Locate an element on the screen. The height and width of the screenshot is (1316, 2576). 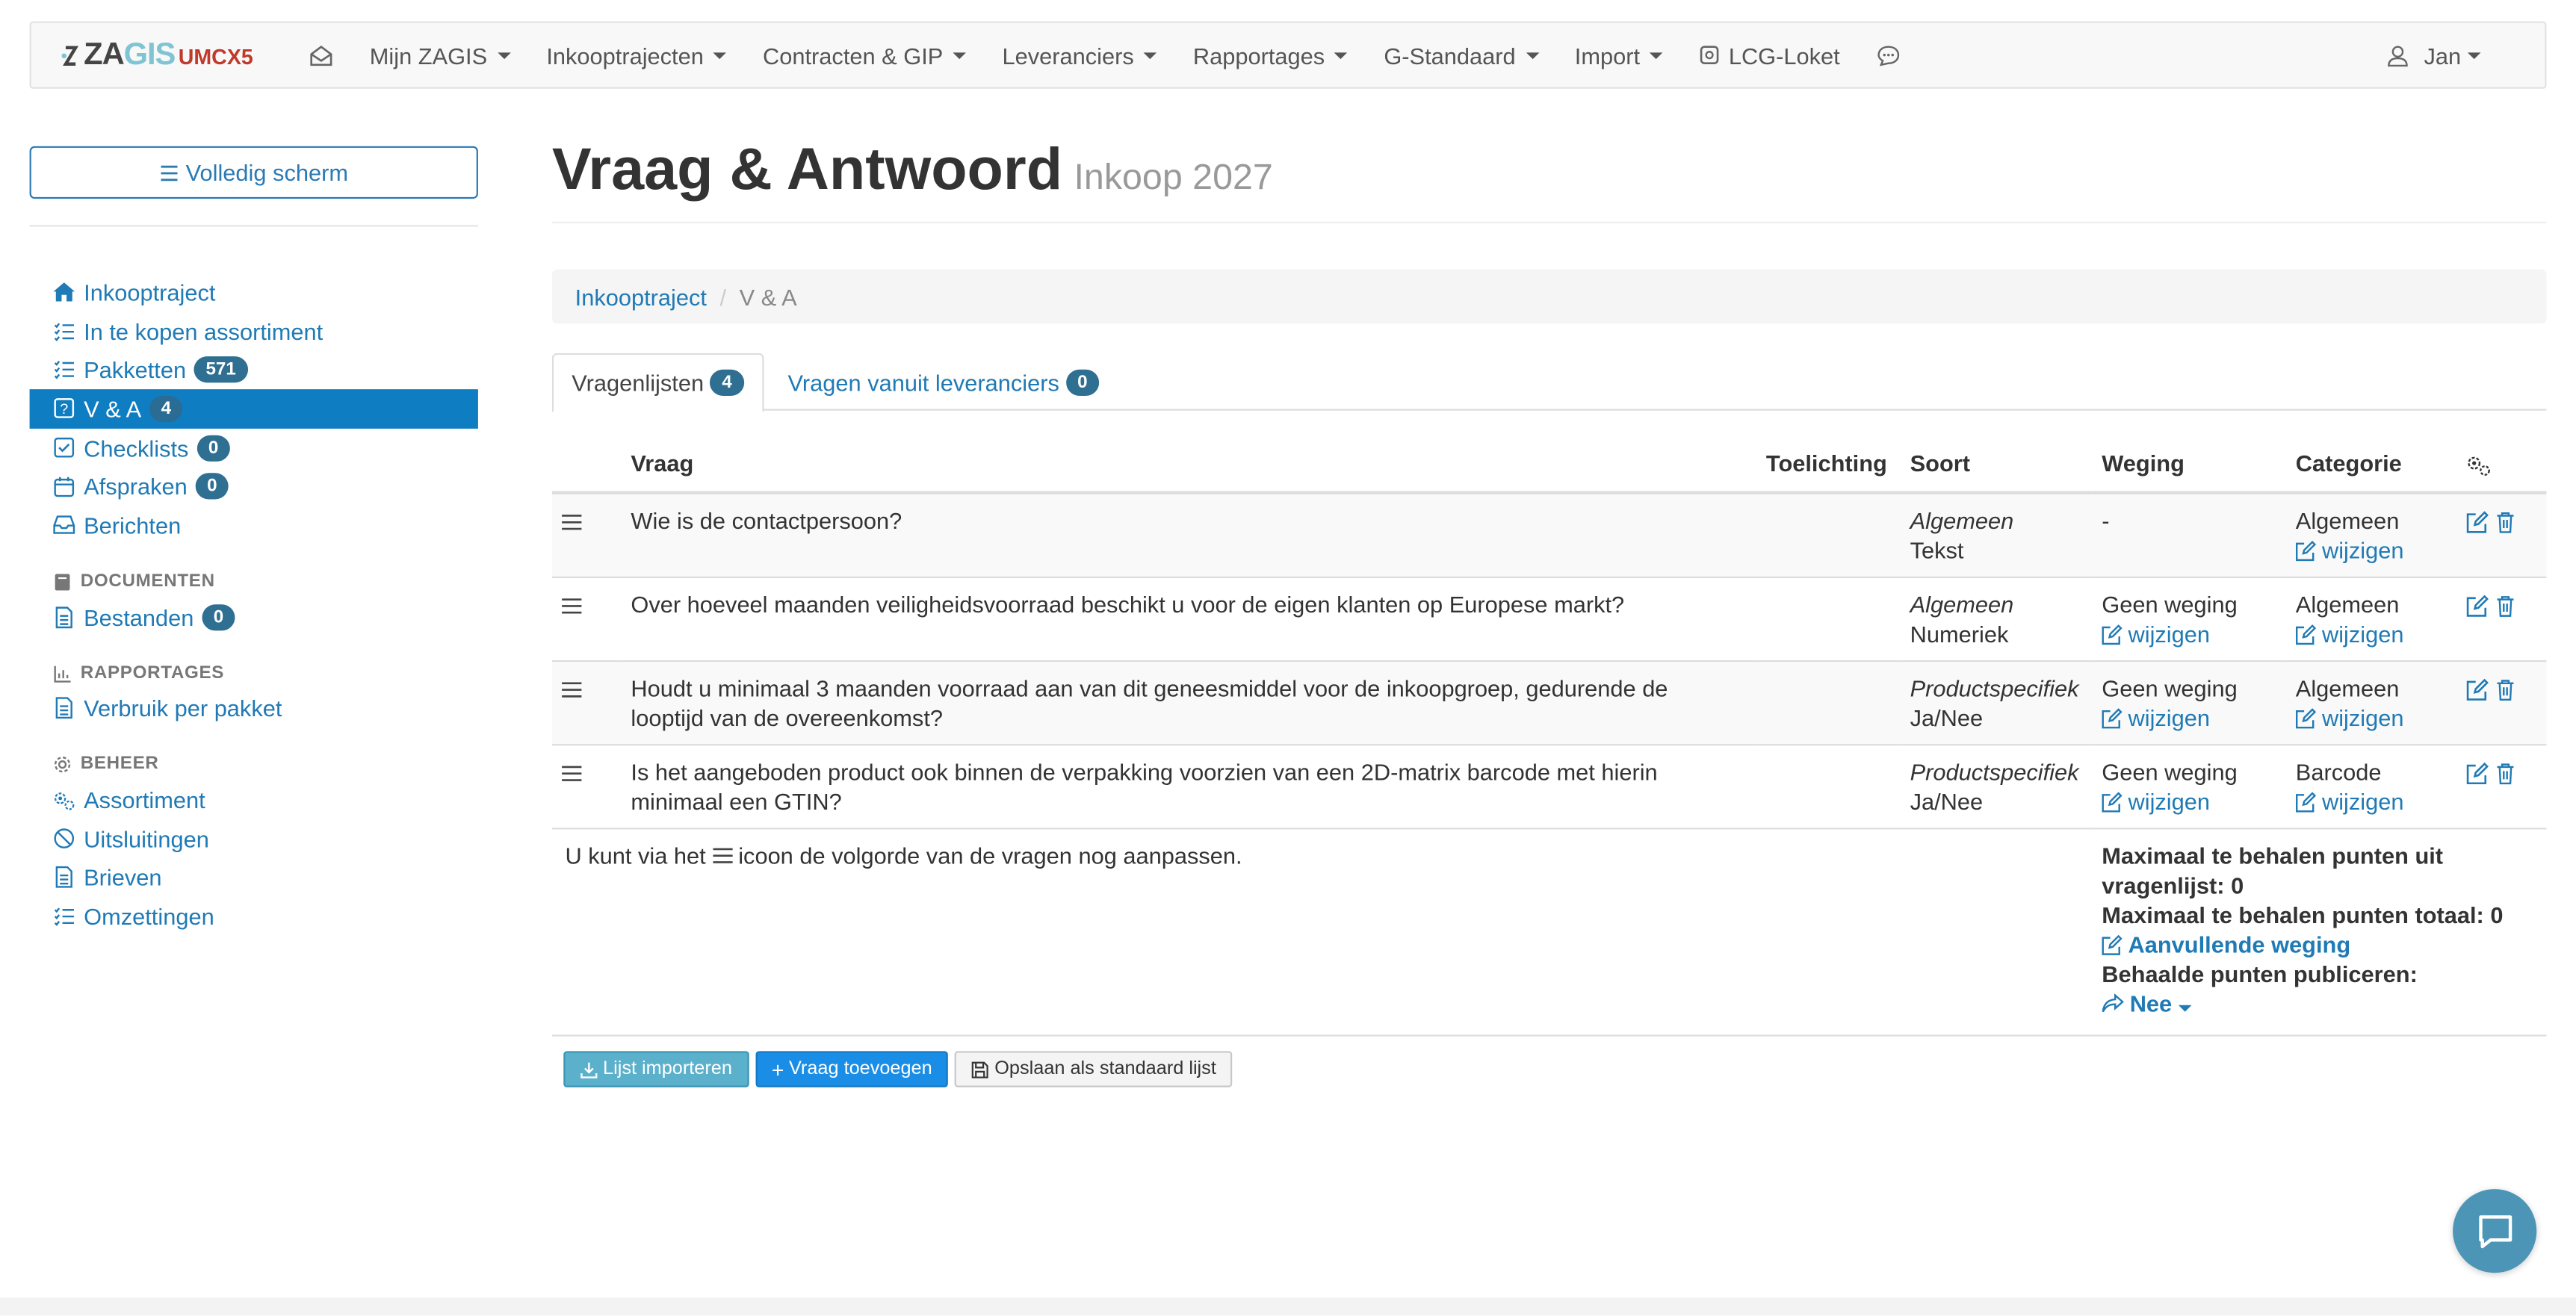
sidebar-item-afspraken: Afspraken 0 is located at coordinates (254, 487).